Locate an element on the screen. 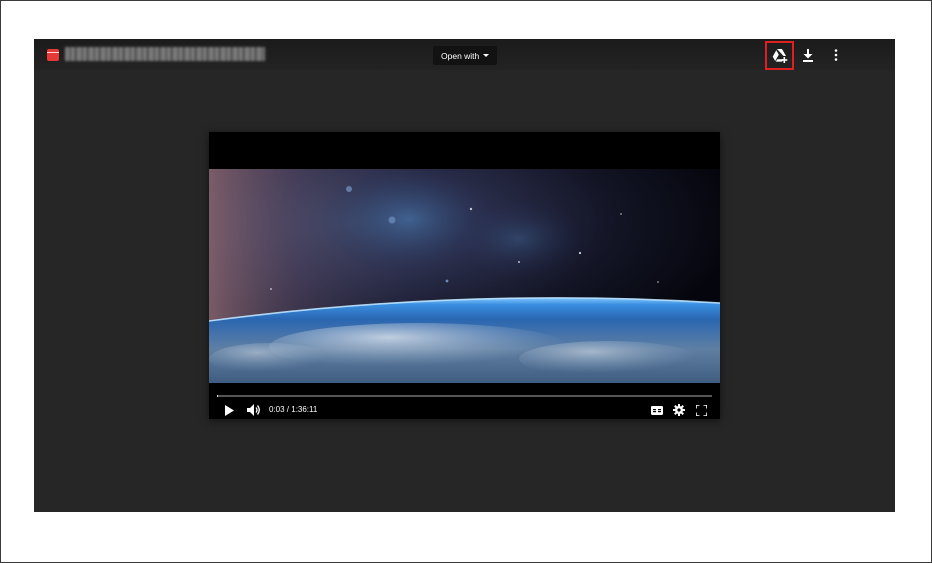 This screenshot has width=932, height=563. captions-button is located at coordinates (657, 410).